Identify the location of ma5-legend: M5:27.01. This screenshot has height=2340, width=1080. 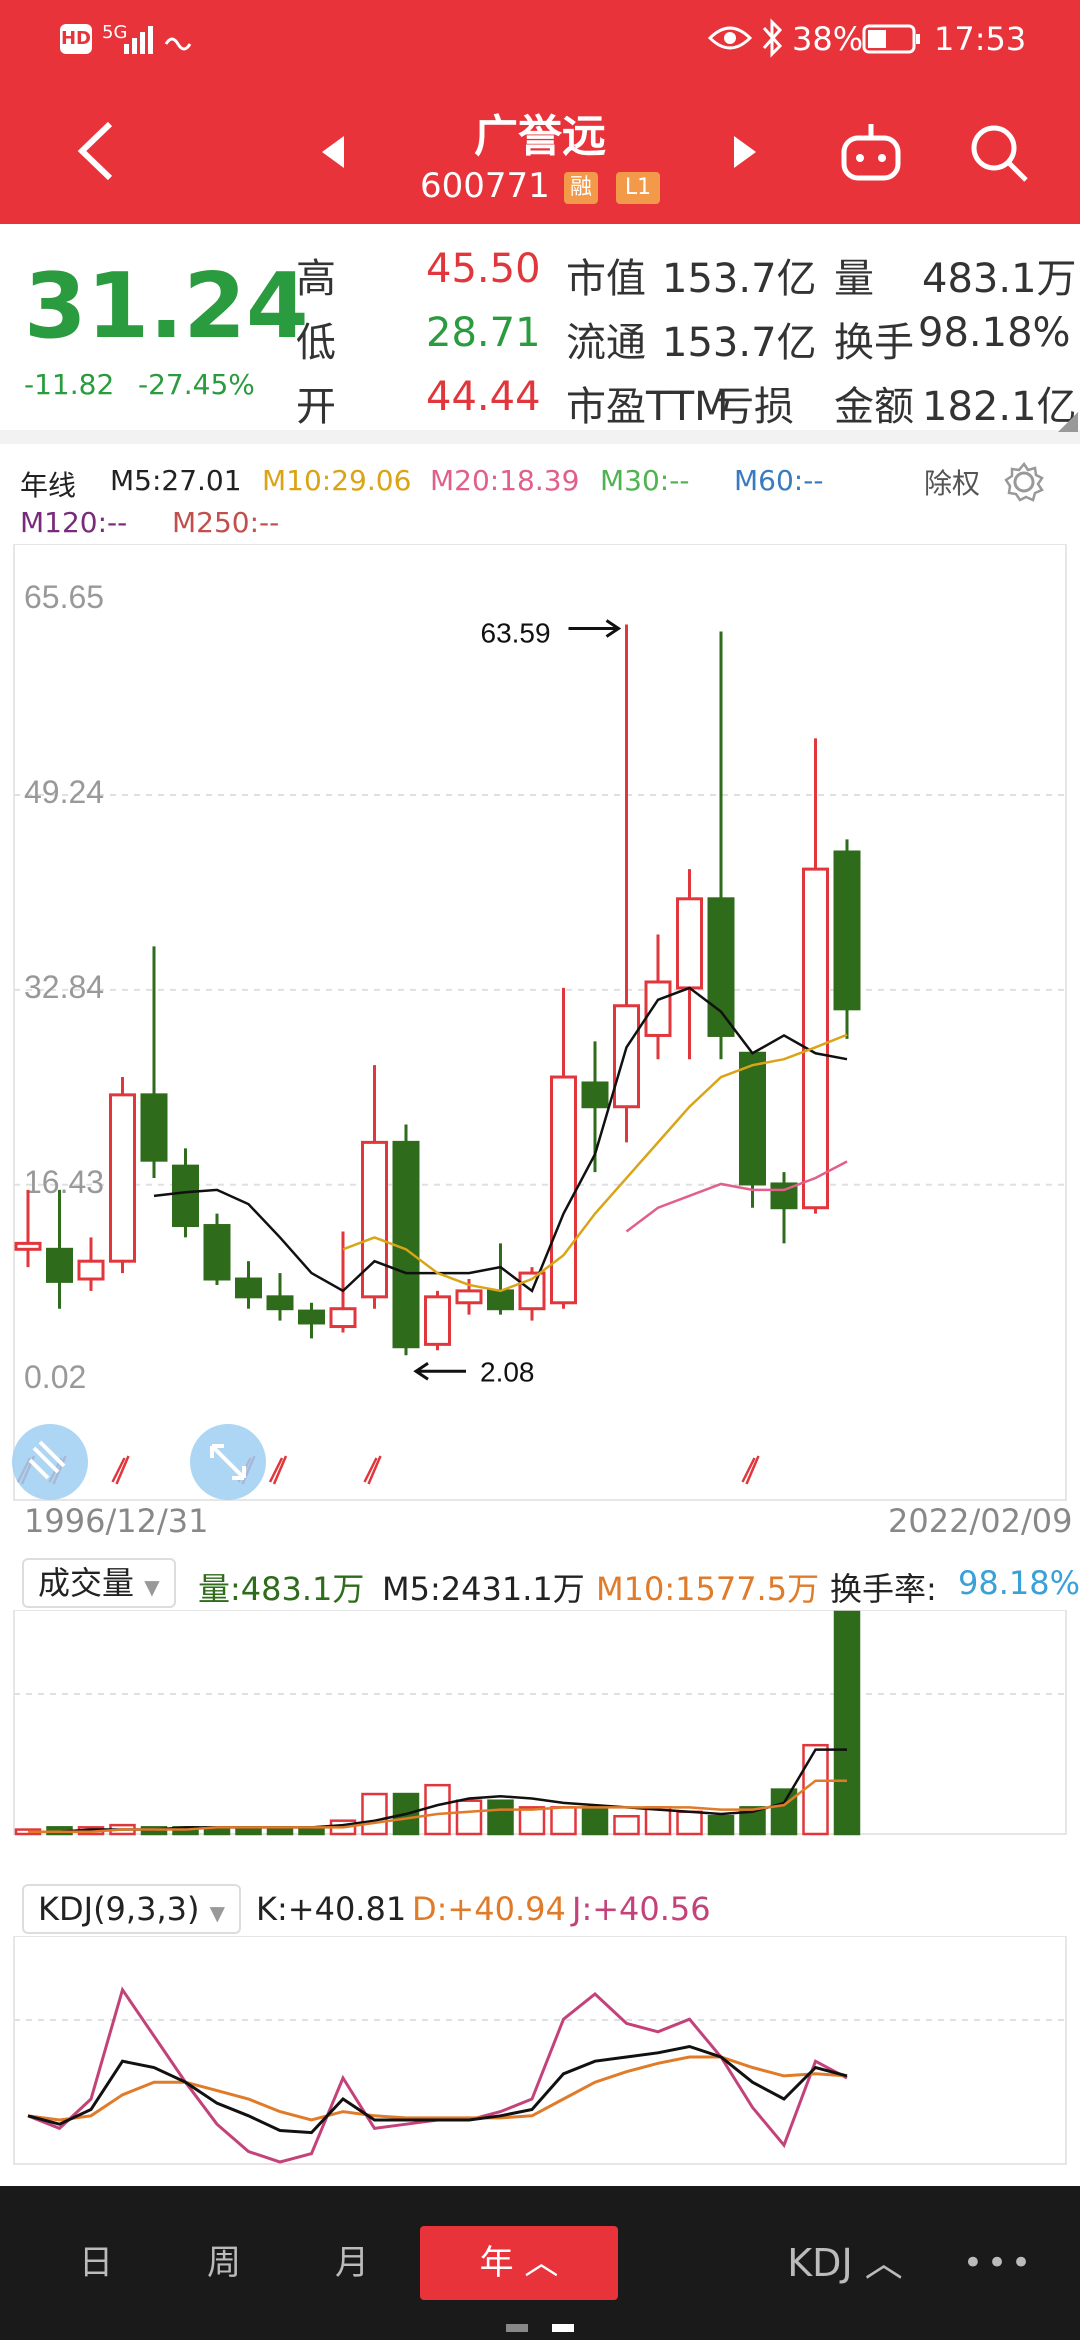
(176, 480).